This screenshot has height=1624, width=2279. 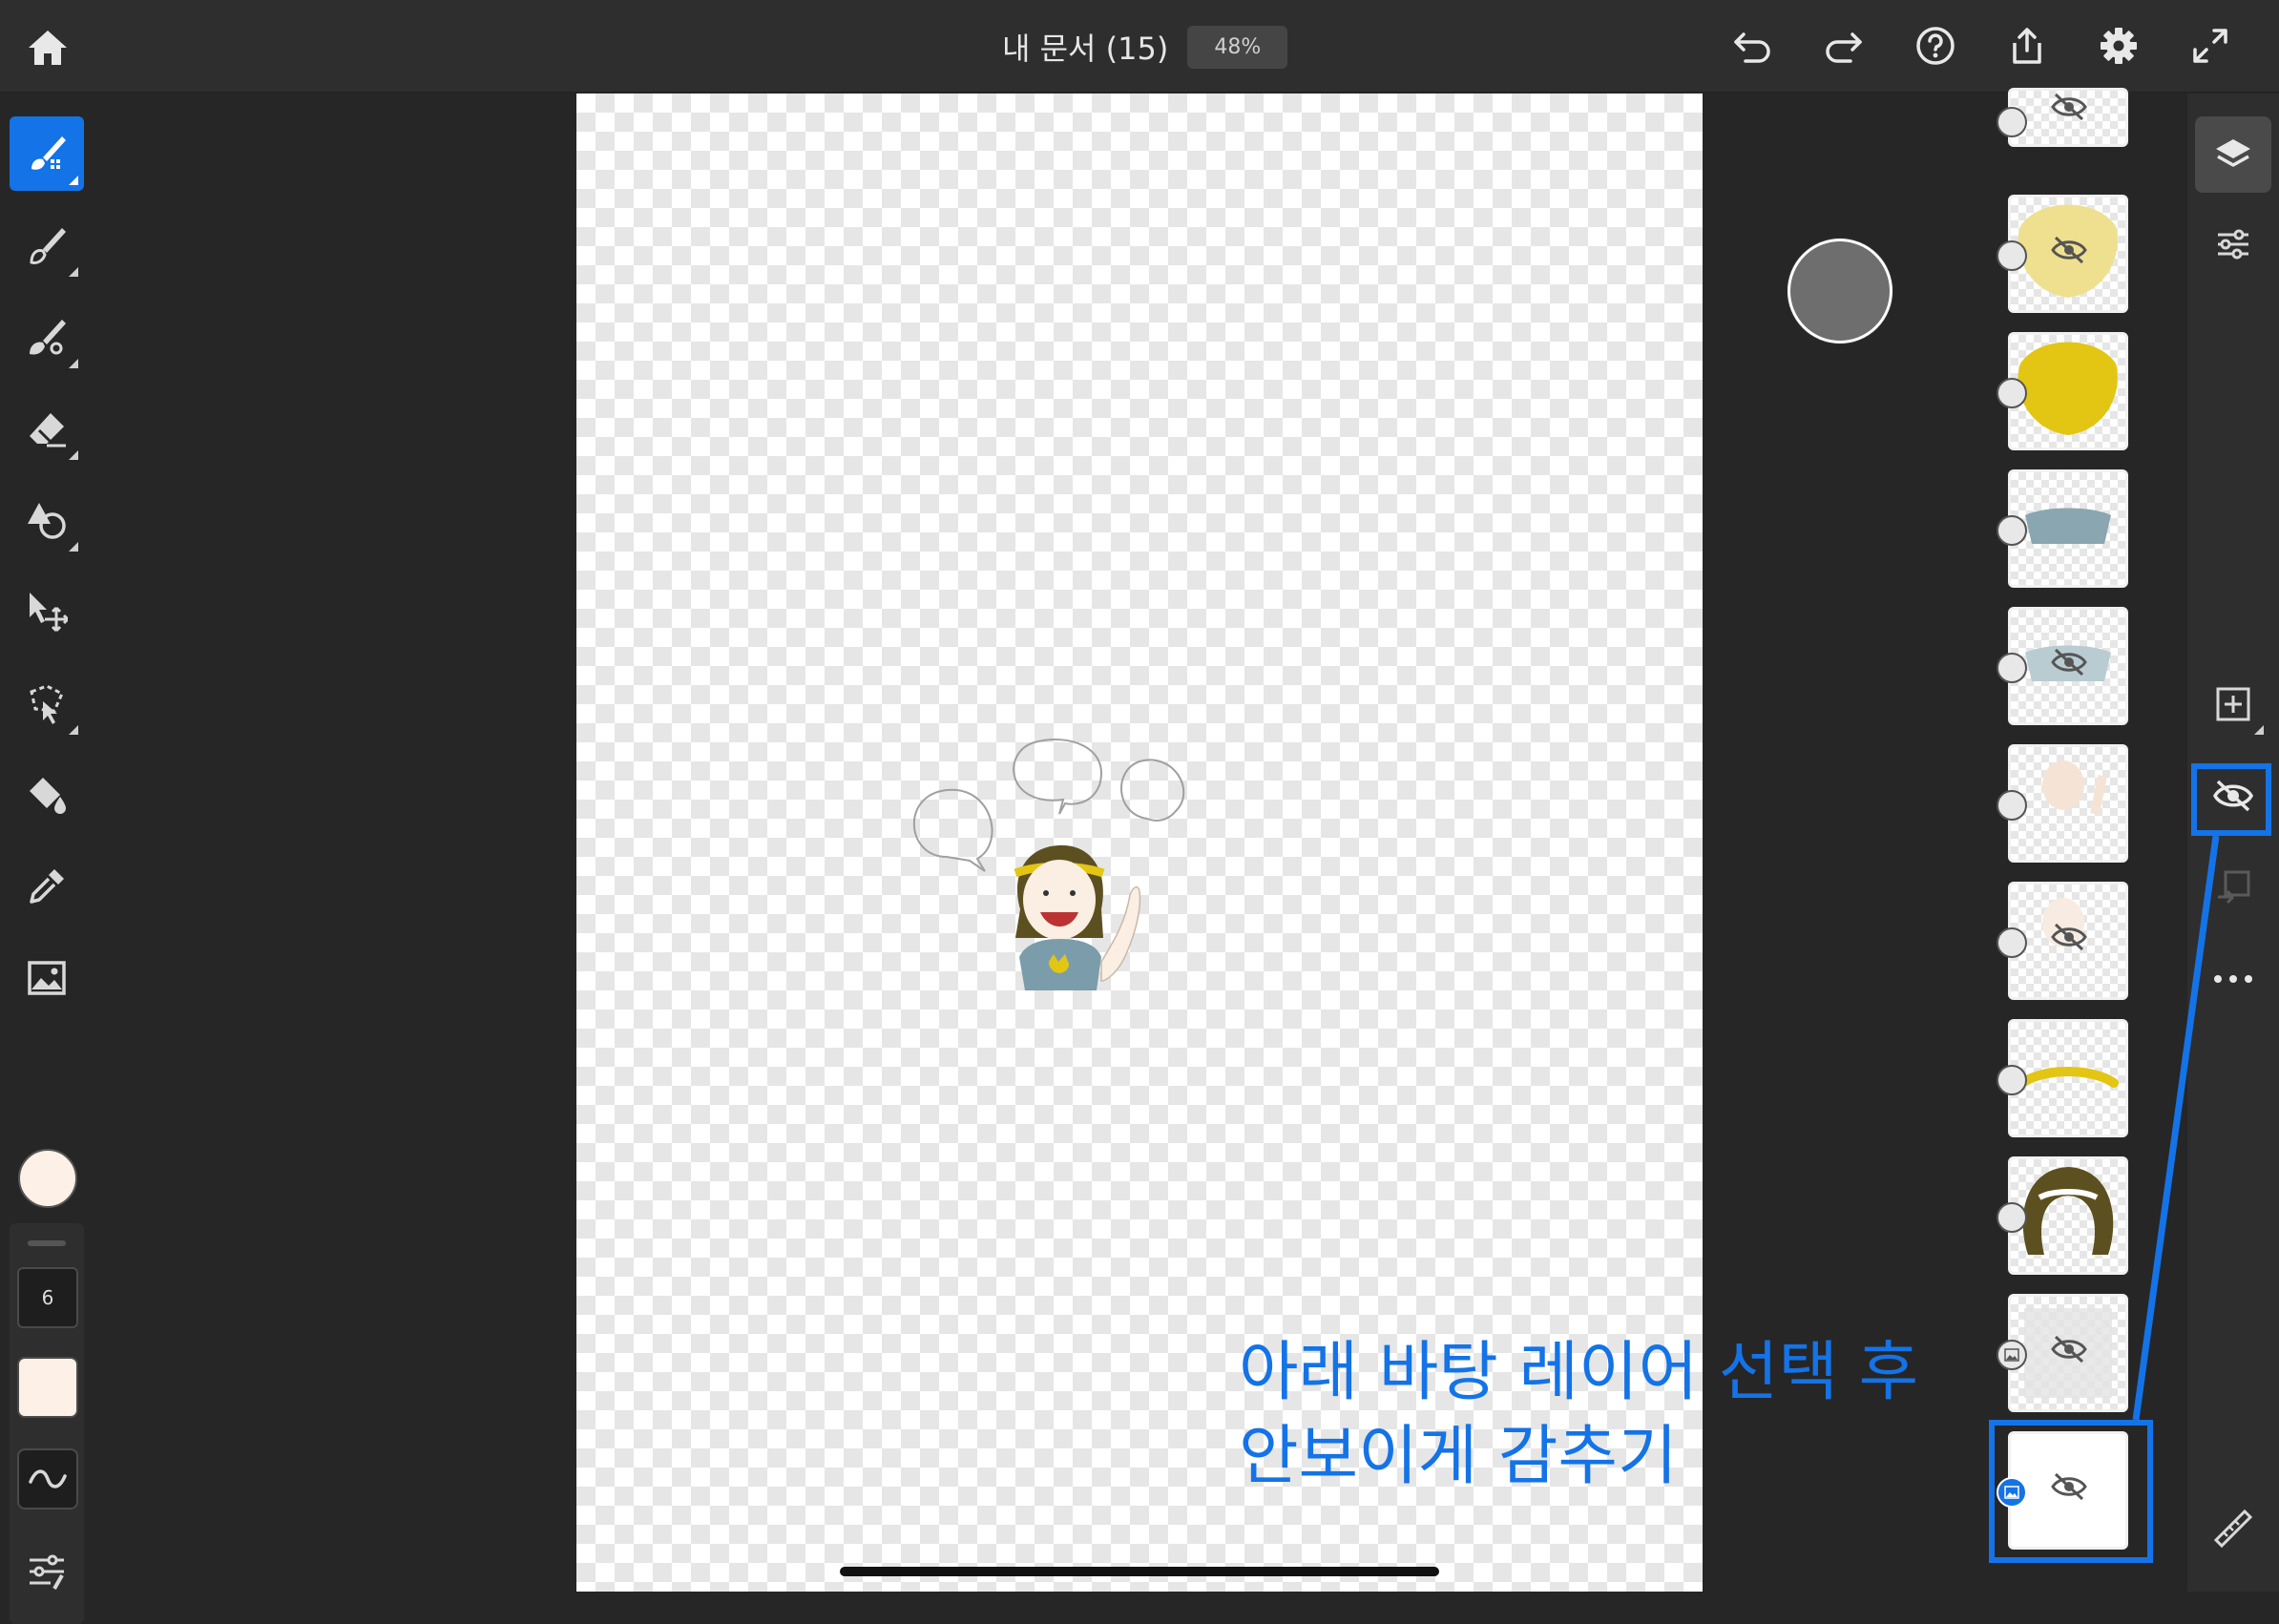 I want to click on highlight-background-layer, so click(x=2071, y=1491).